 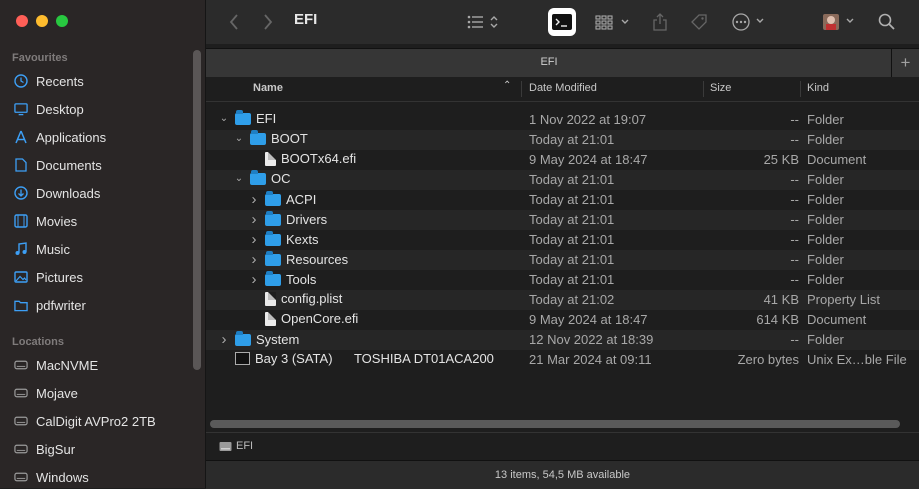 What do you see at coordinates (234, 22) in the screenshot?
I see `back-button` at bounding box center [234, 22].